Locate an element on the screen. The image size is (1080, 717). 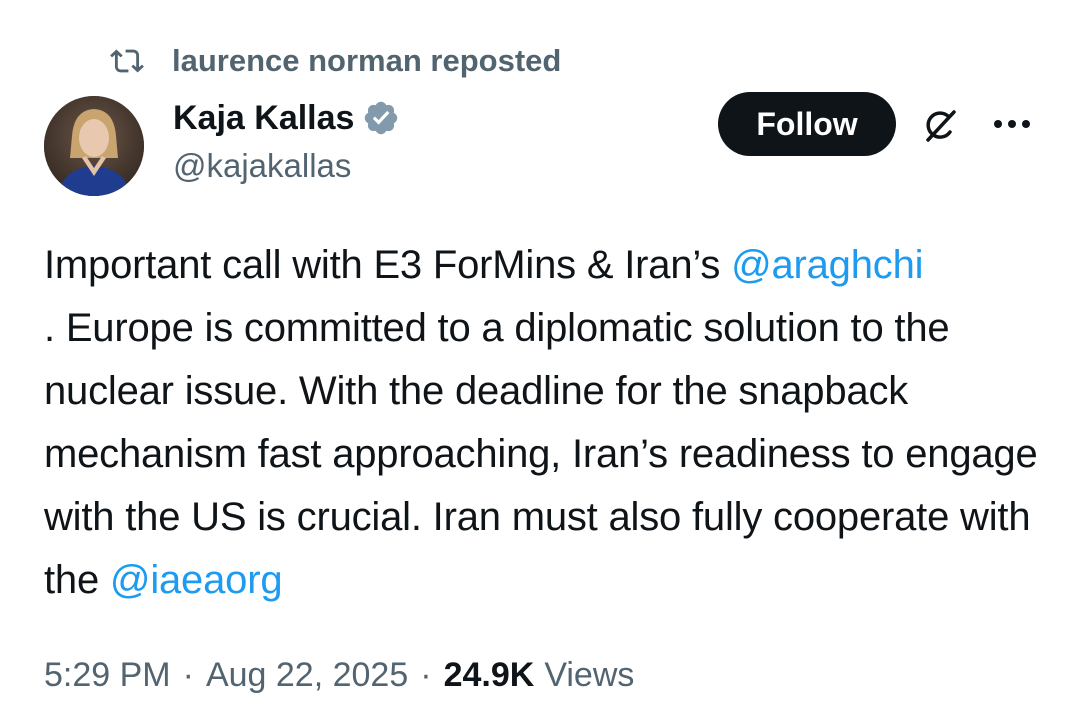
tweet-date: Aug 22, 2025 is located at coordinates (307, 675).